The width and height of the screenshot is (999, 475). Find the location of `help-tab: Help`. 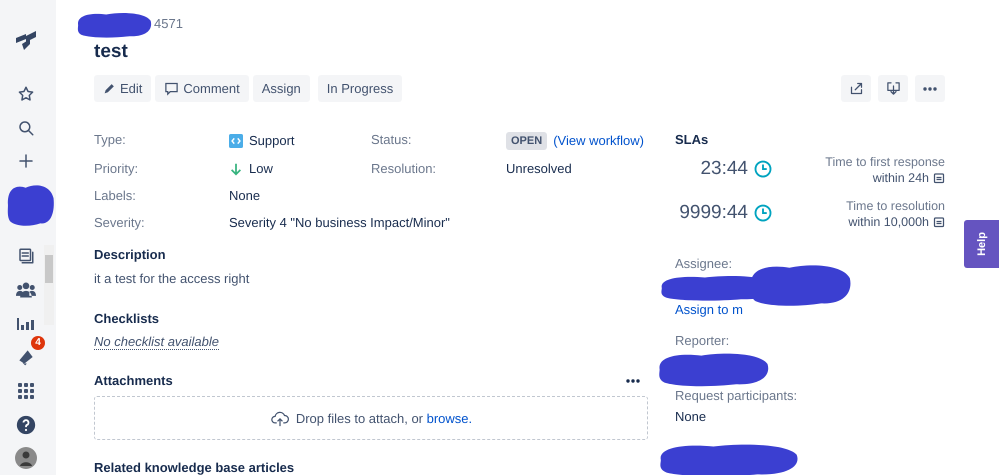

help-tab: Help is located at coordinates (981, 244).